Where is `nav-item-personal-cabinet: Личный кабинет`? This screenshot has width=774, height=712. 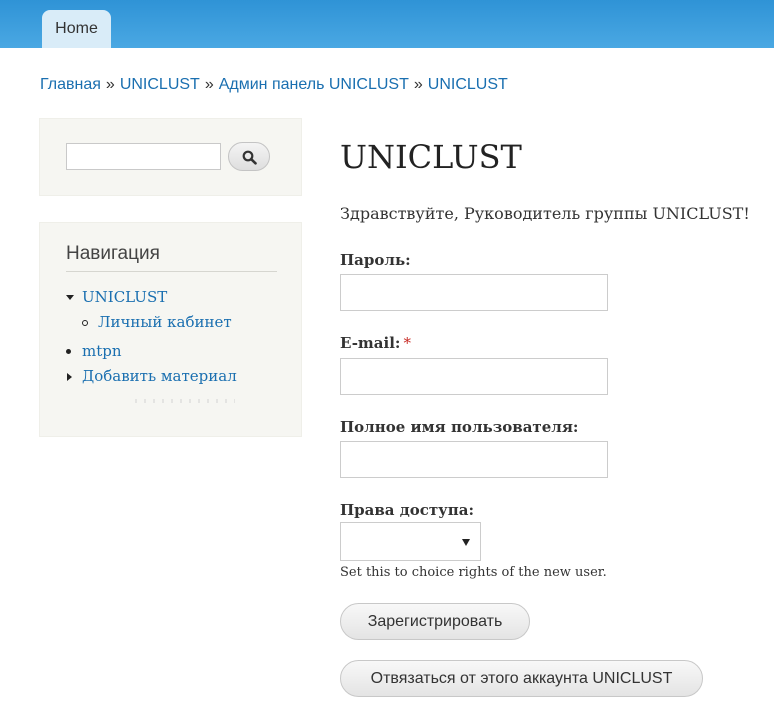
nav-item-personal-cabinet: Личный кабинет is located at coordinates (165, 322).